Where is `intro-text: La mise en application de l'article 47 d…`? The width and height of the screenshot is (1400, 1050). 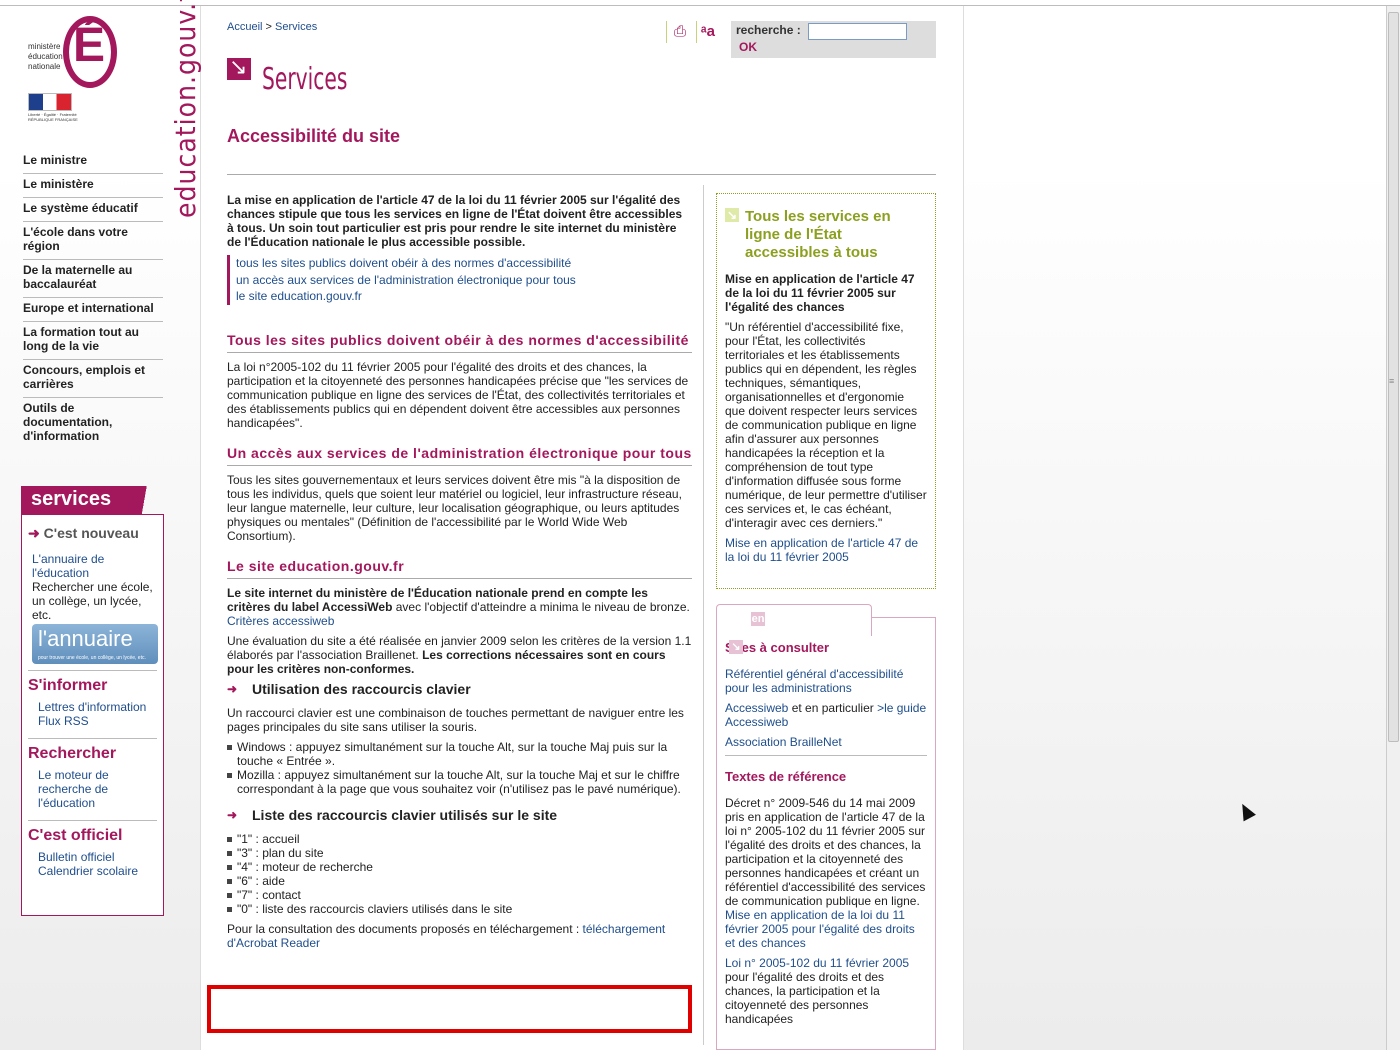 intro-text: La mise en application de l'article 47 d… is located at coordinates (455, 221).